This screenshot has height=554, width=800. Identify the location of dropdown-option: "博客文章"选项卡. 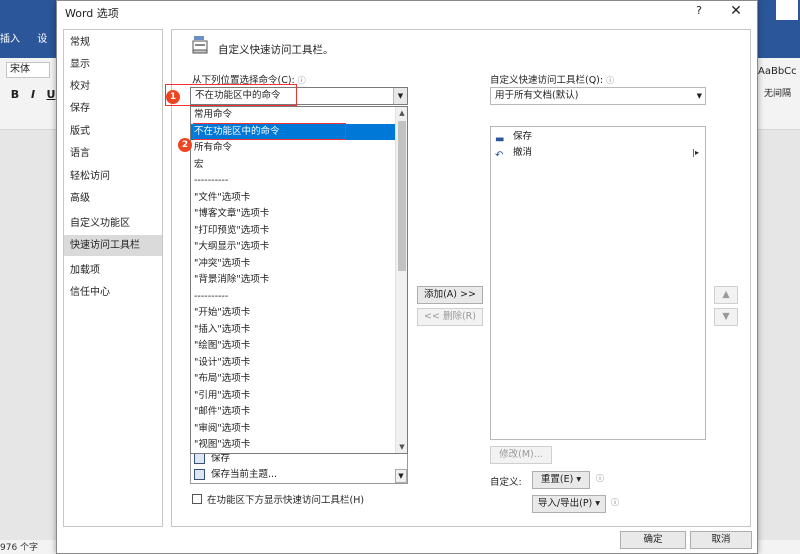
(293, 214).